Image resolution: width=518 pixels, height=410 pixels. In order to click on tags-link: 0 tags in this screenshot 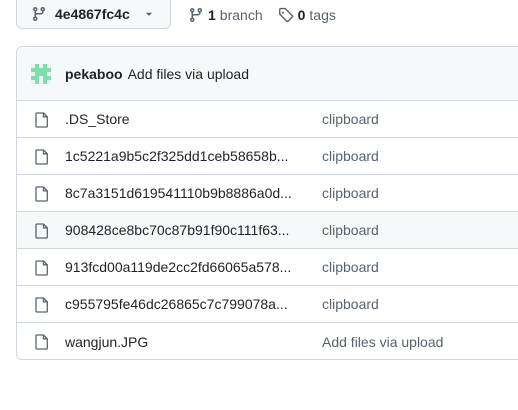, I will do `click(307, 15)`.